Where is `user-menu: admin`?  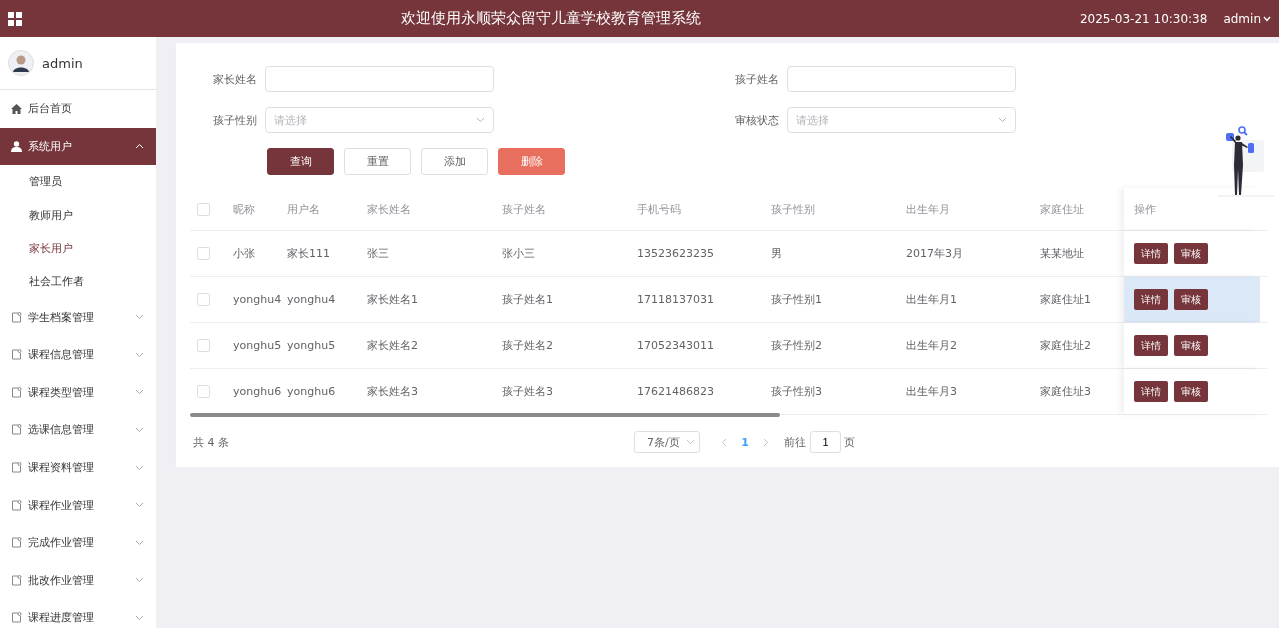 user-menu: admin is located at coordinates (1247, 18).